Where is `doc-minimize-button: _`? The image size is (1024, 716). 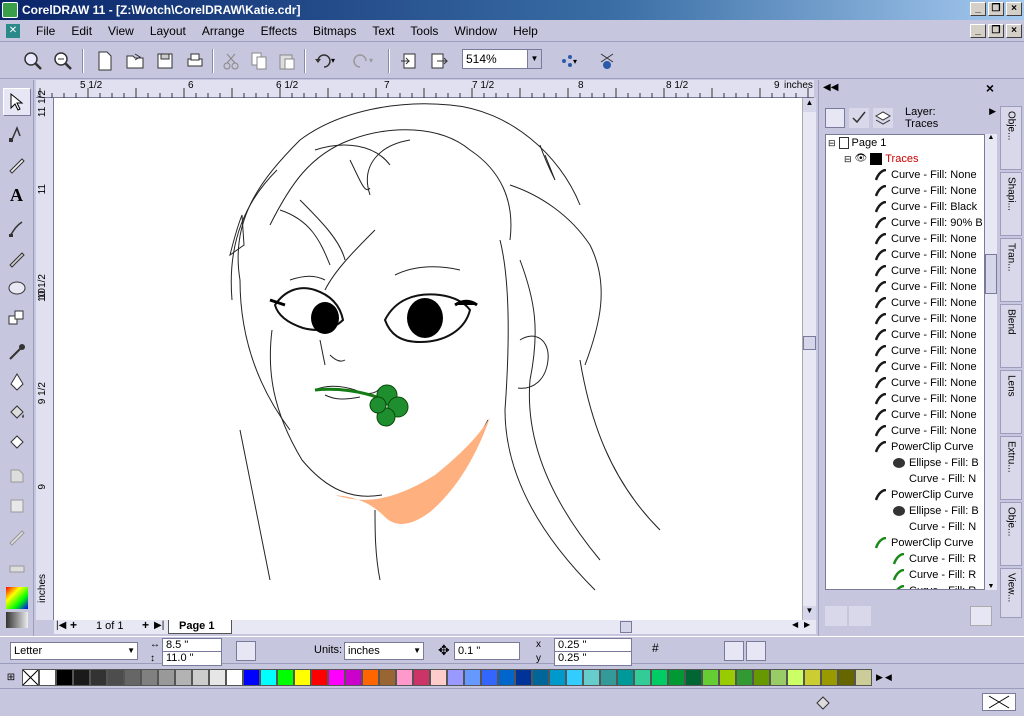
doc-minimize-button: _ is located at coordinates (978, 31).